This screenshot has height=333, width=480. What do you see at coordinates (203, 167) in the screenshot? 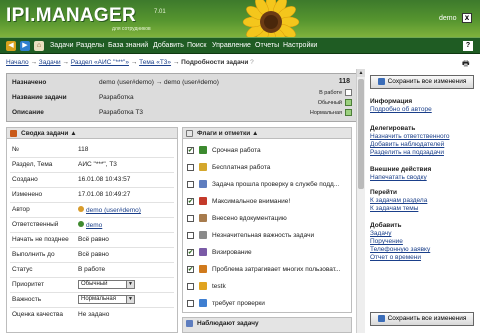
I see `coin-icon` at bounding box center [203, 167].